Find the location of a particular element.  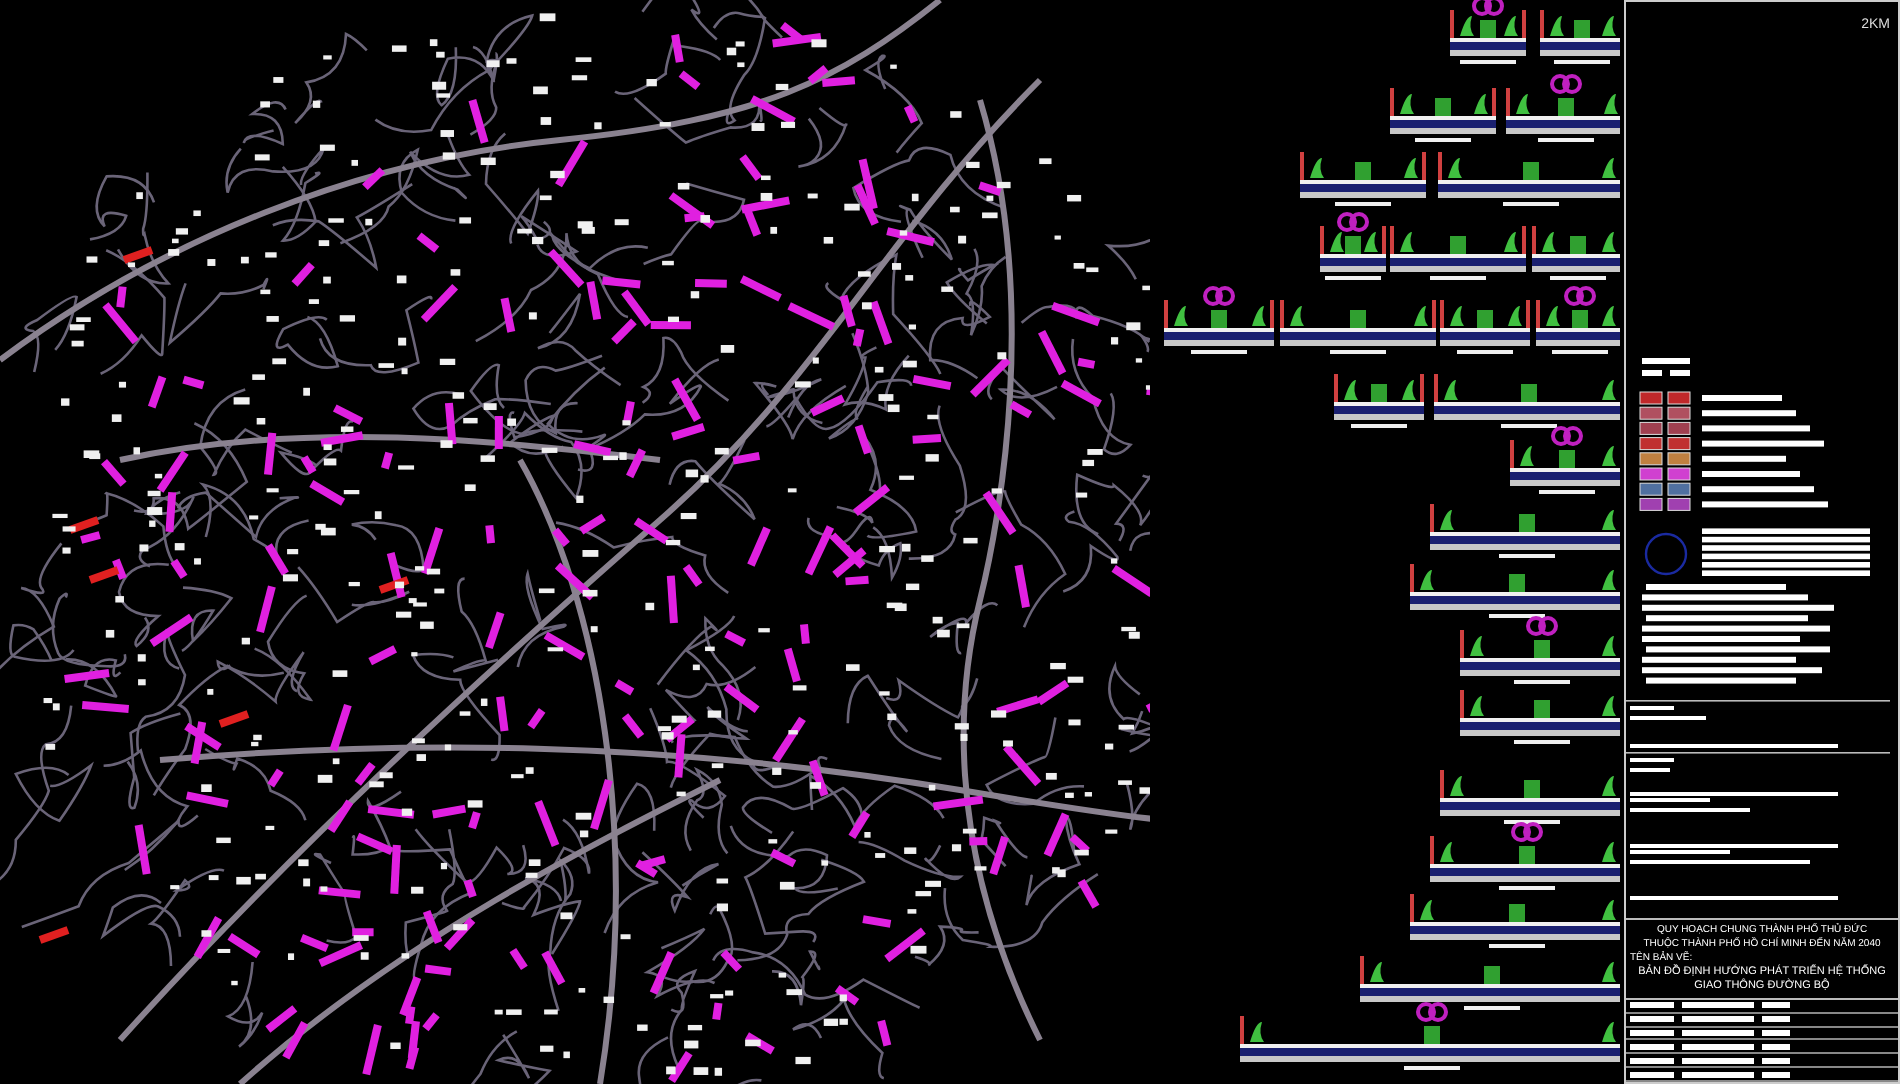

circle-symbol-icon is located at coordinates (1666, 554).